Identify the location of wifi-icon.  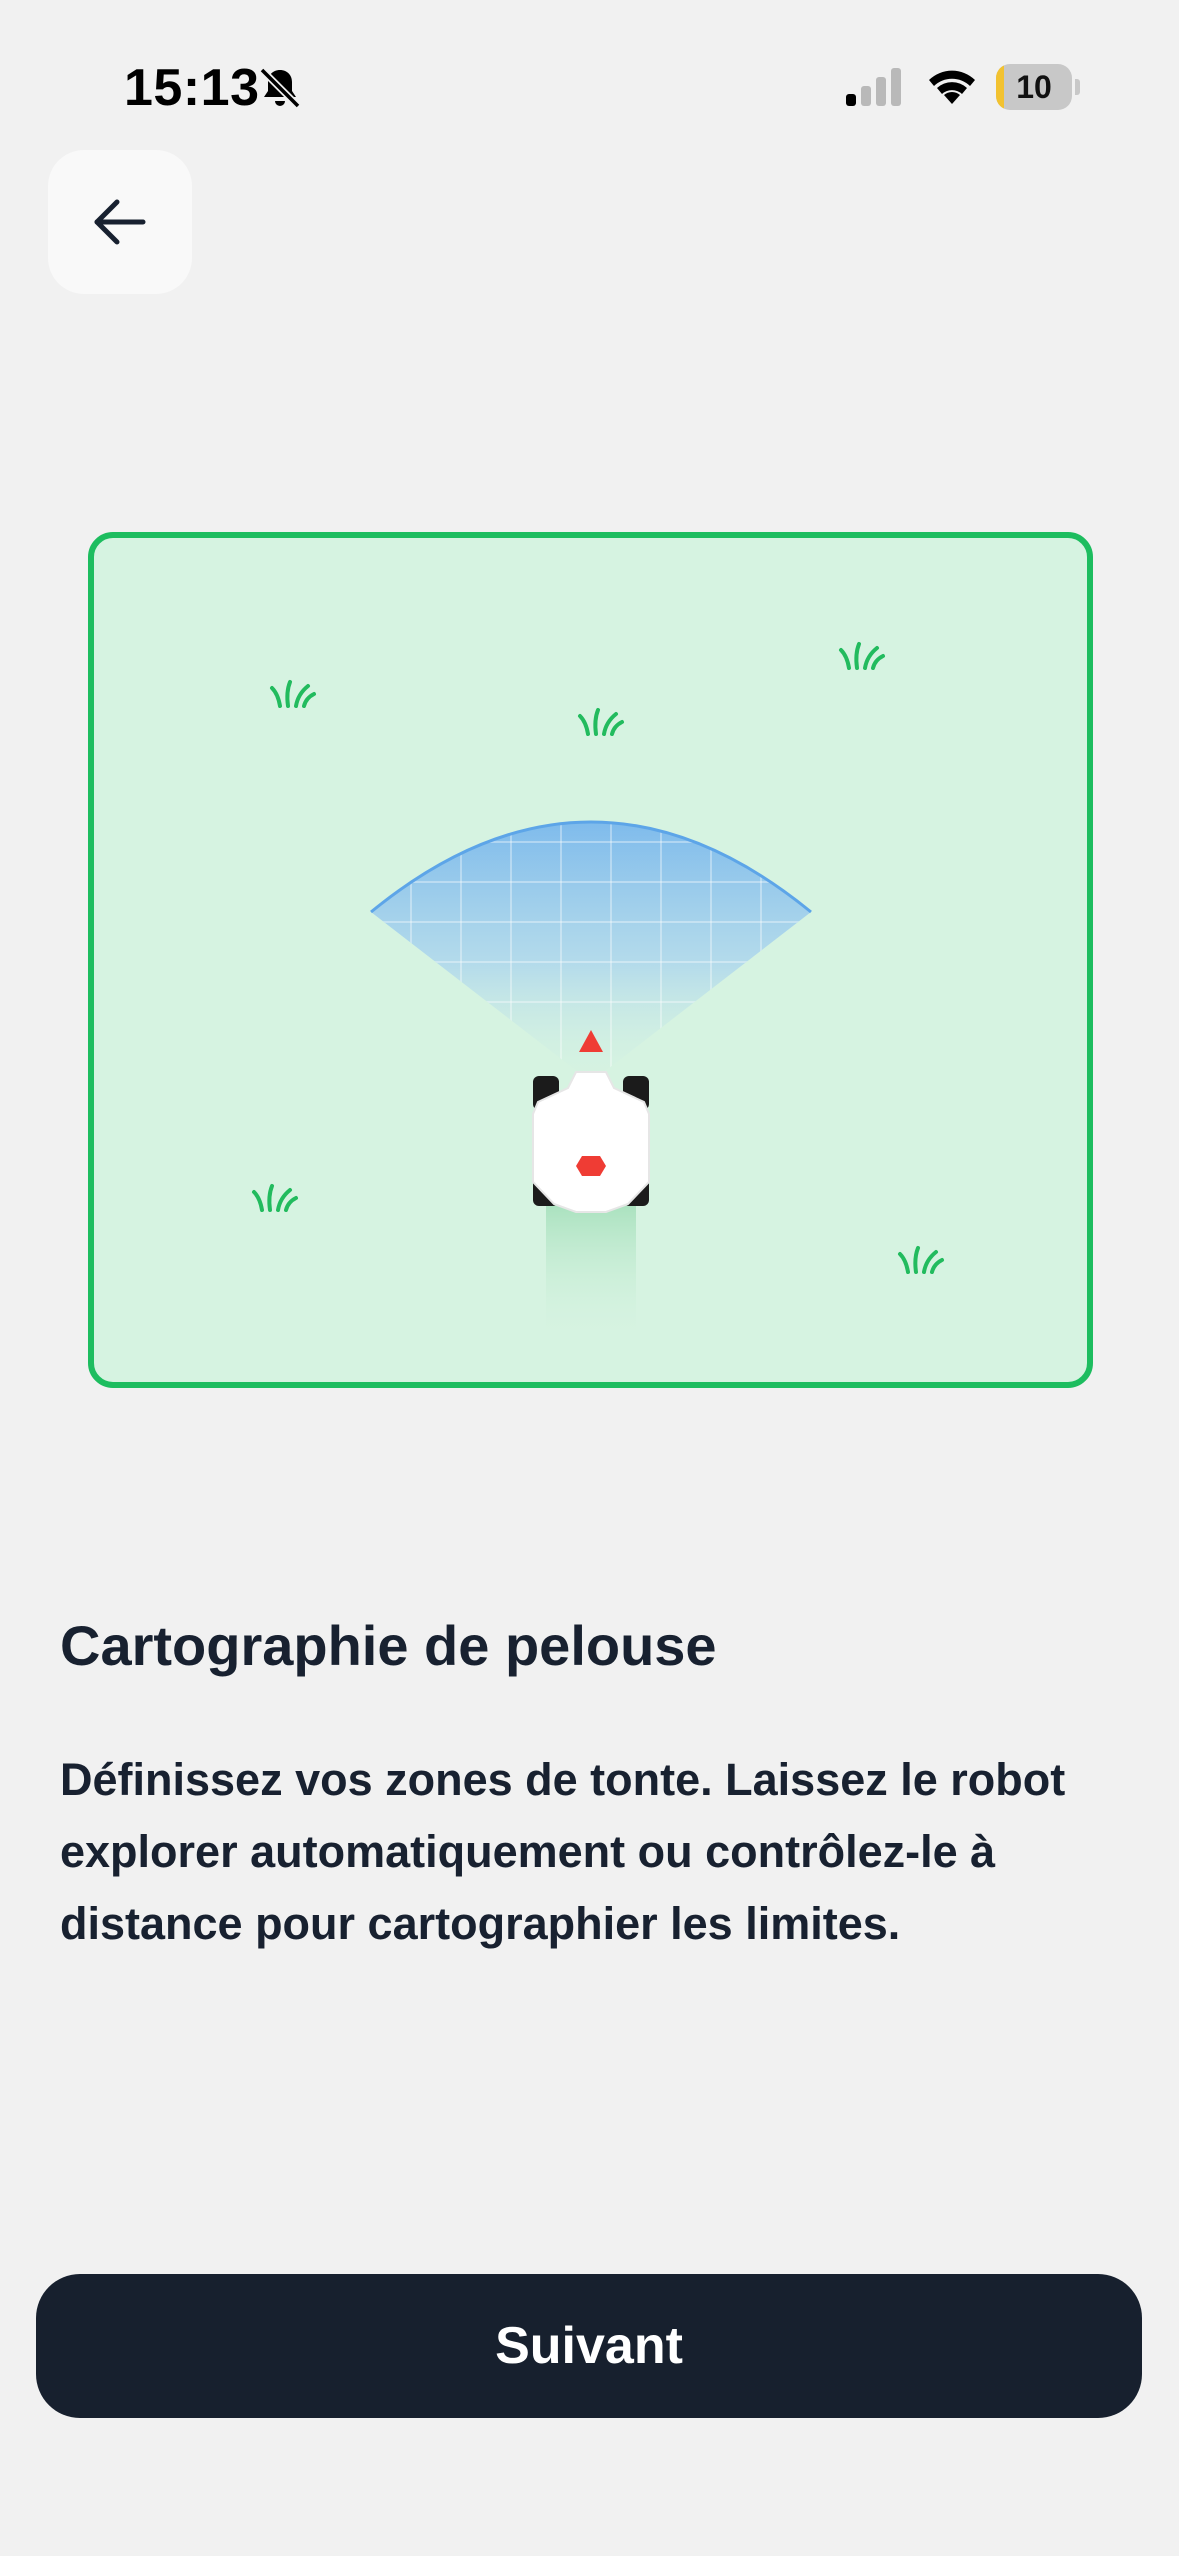
(952, 87).